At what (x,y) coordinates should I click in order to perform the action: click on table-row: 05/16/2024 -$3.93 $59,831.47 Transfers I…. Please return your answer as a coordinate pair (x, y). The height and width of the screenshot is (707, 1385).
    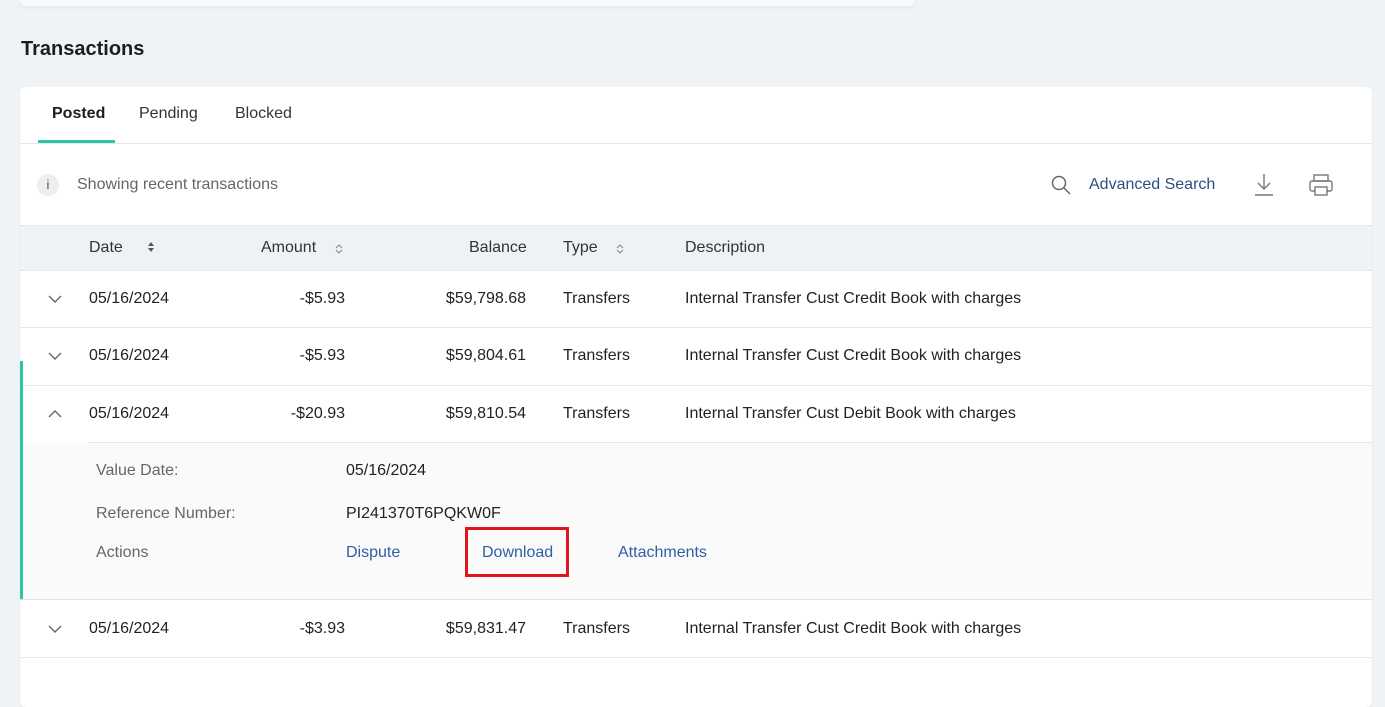
    Looking at the image, I should click on (696, 629).